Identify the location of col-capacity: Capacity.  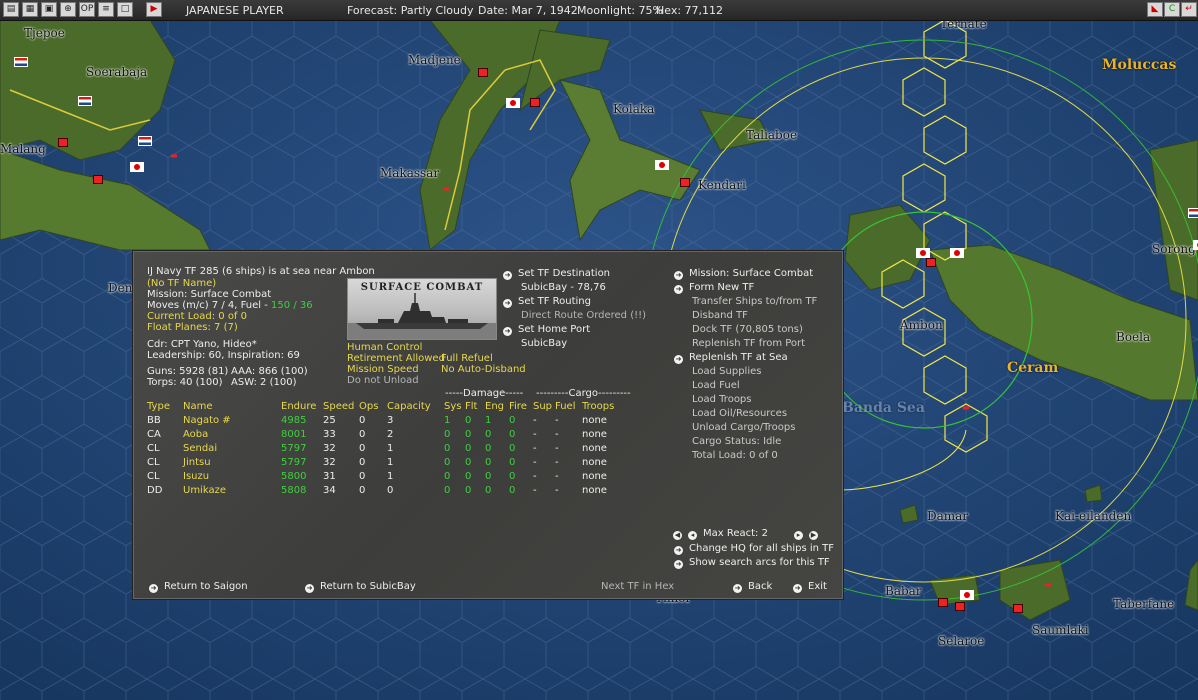
(415, 406).